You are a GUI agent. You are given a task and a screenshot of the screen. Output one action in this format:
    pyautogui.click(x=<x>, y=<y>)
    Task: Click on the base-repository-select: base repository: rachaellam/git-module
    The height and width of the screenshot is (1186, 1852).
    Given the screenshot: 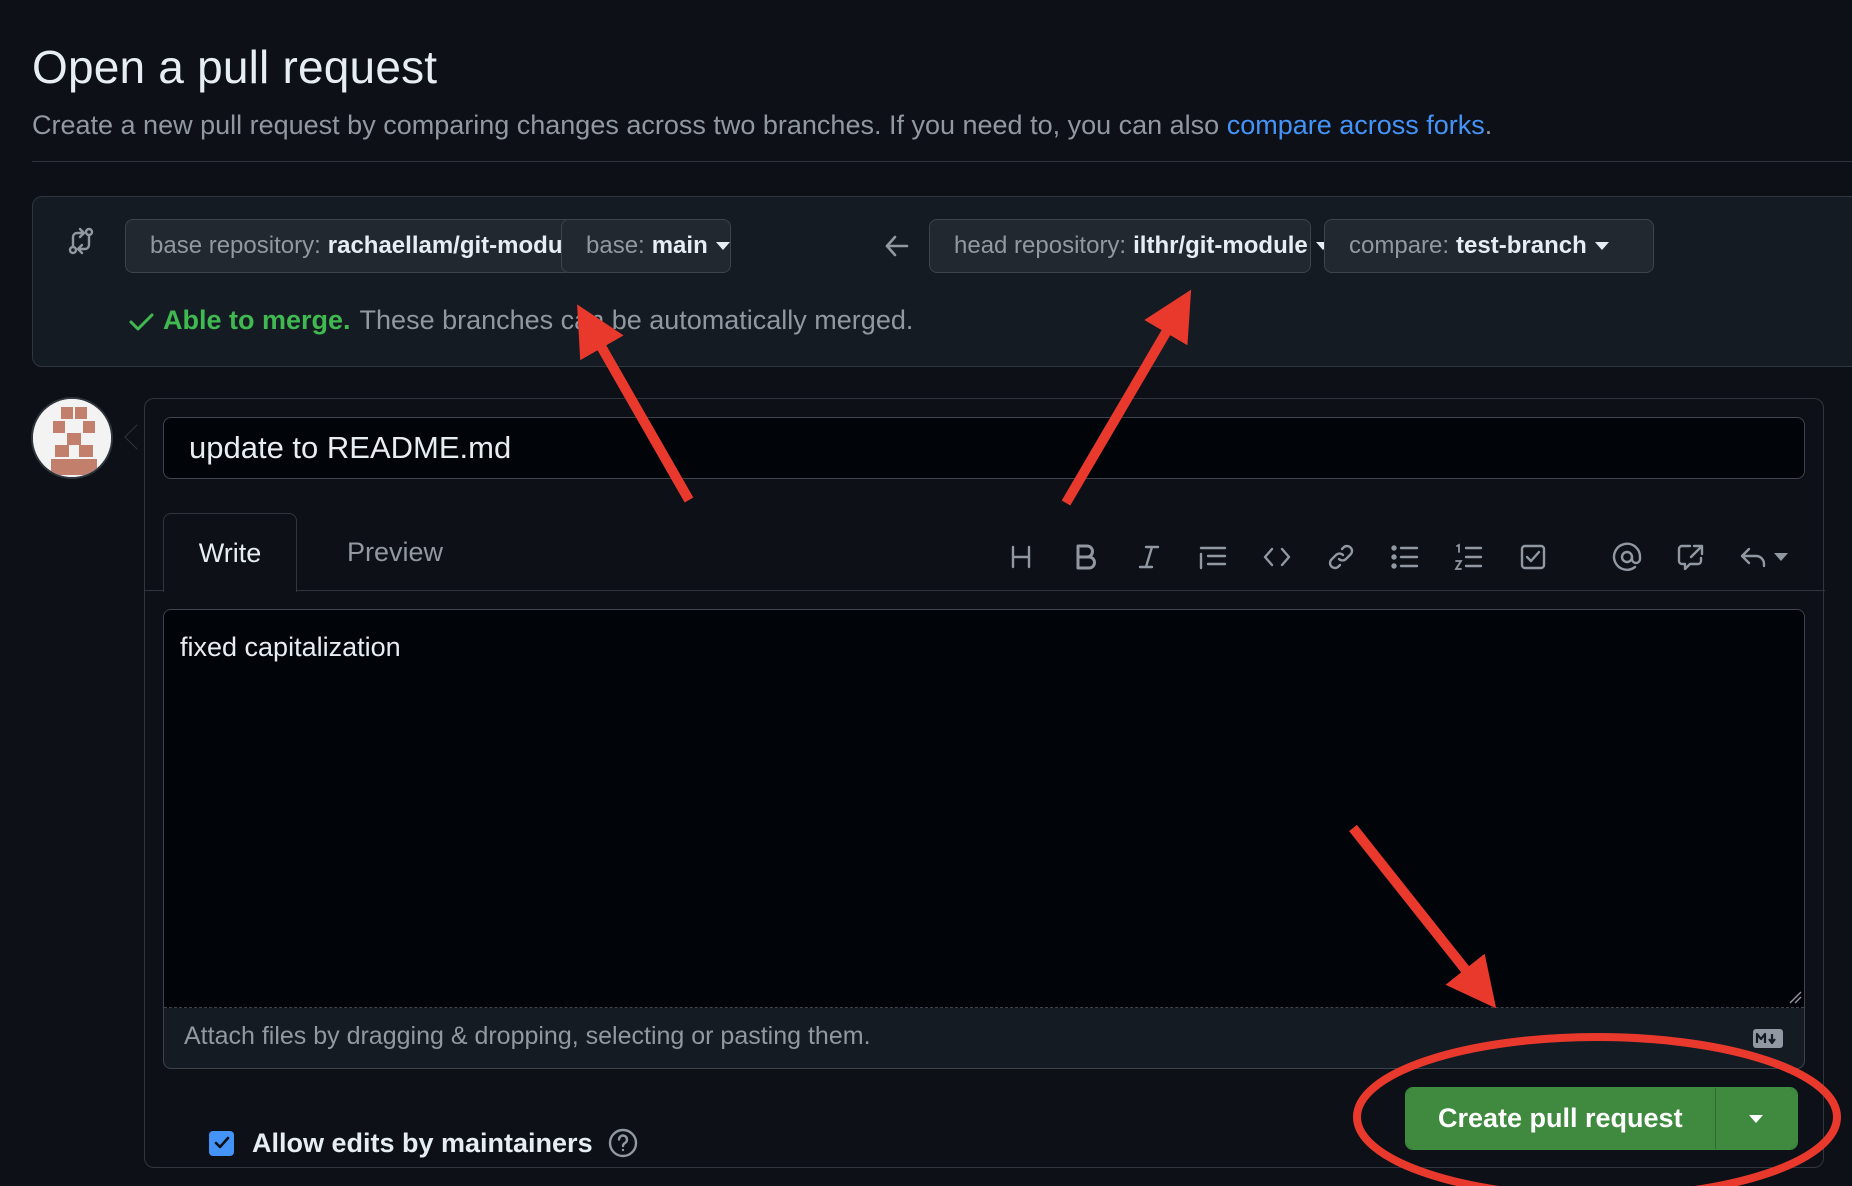 What is the action you would take?
    pyautogui.click(x=365, y=246)
    